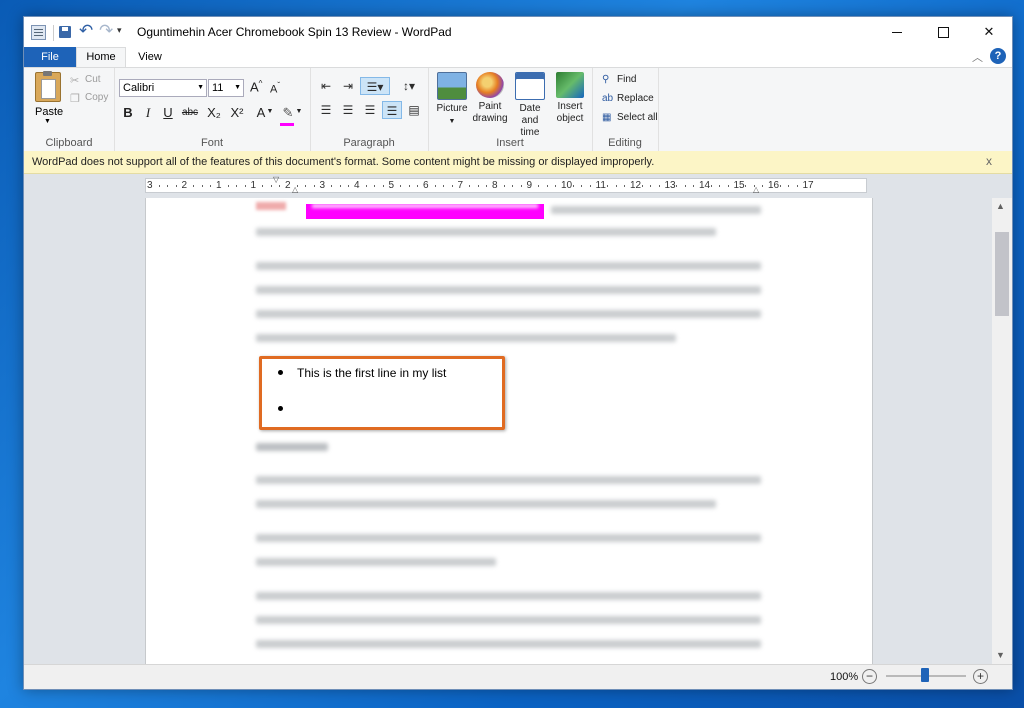  I want to click on italic-button: I, so click(148, 113).